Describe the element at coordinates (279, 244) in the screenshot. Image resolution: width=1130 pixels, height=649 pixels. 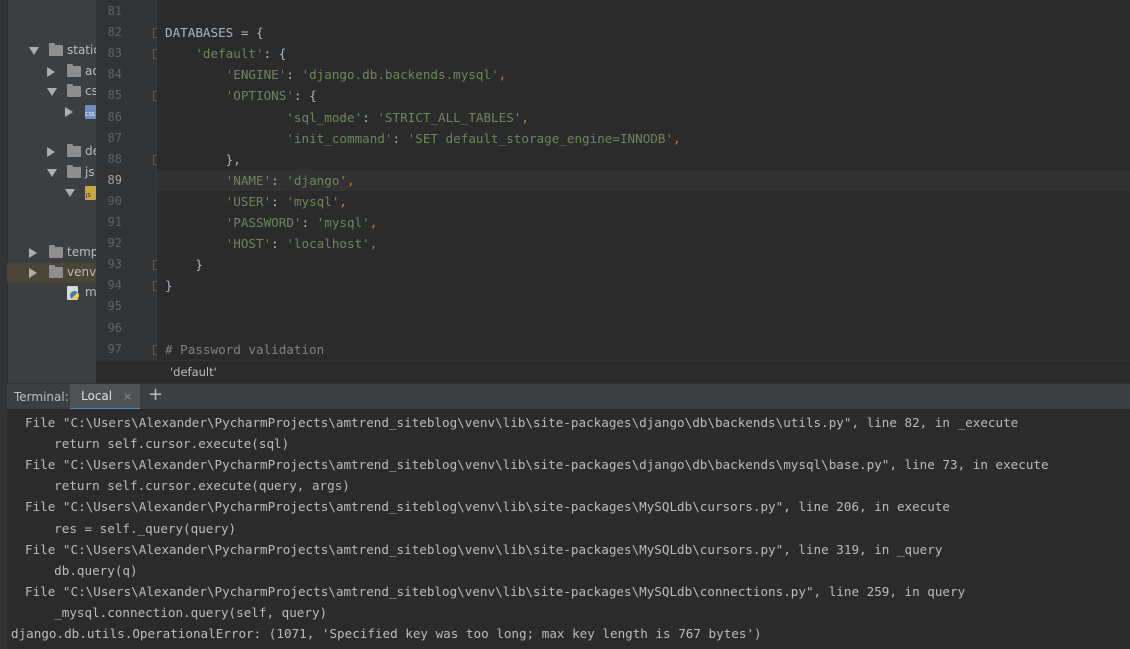
I see `code-token: :` at that location.